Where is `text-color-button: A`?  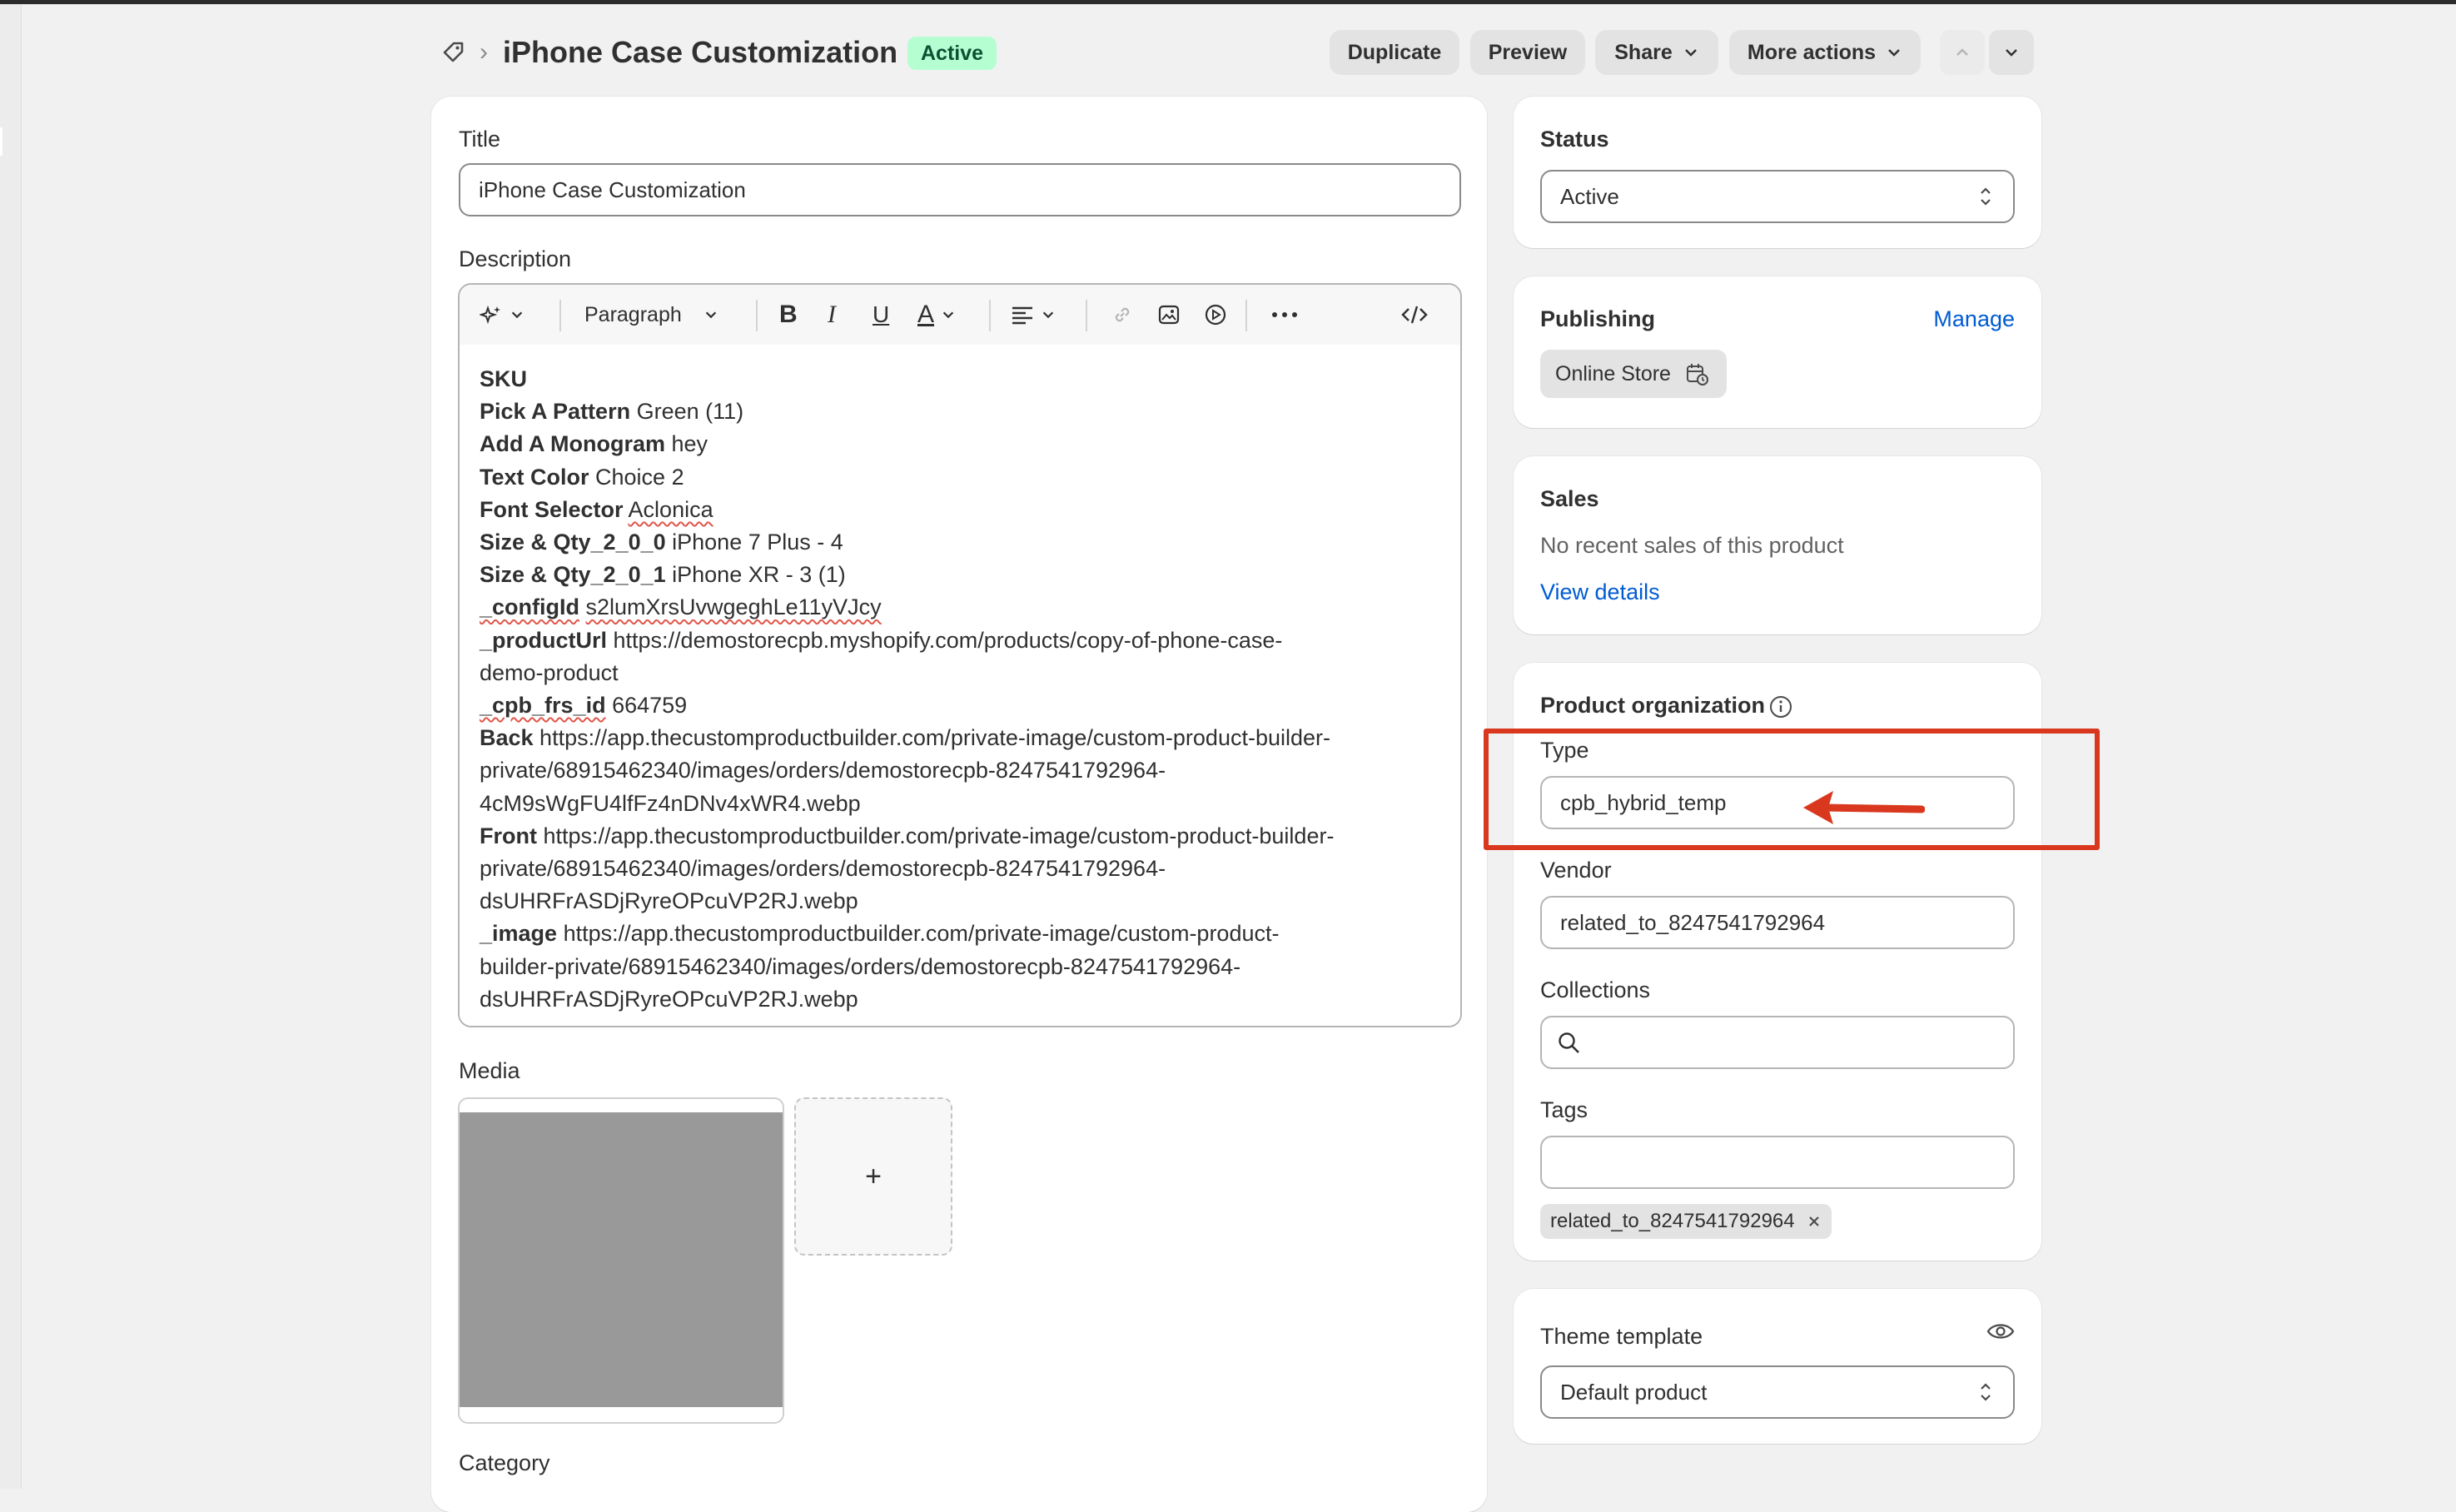
text-color-button: A is located at coordinates (936, 315).